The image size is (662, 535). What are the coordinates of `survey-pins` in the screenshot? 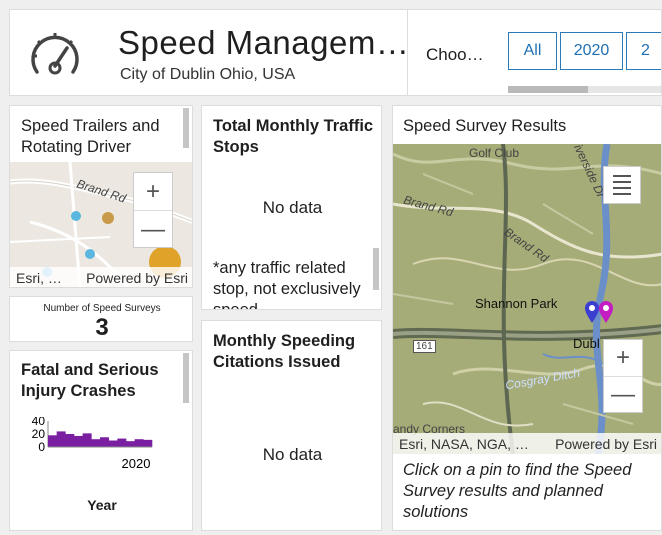 It's located at (601, 312).